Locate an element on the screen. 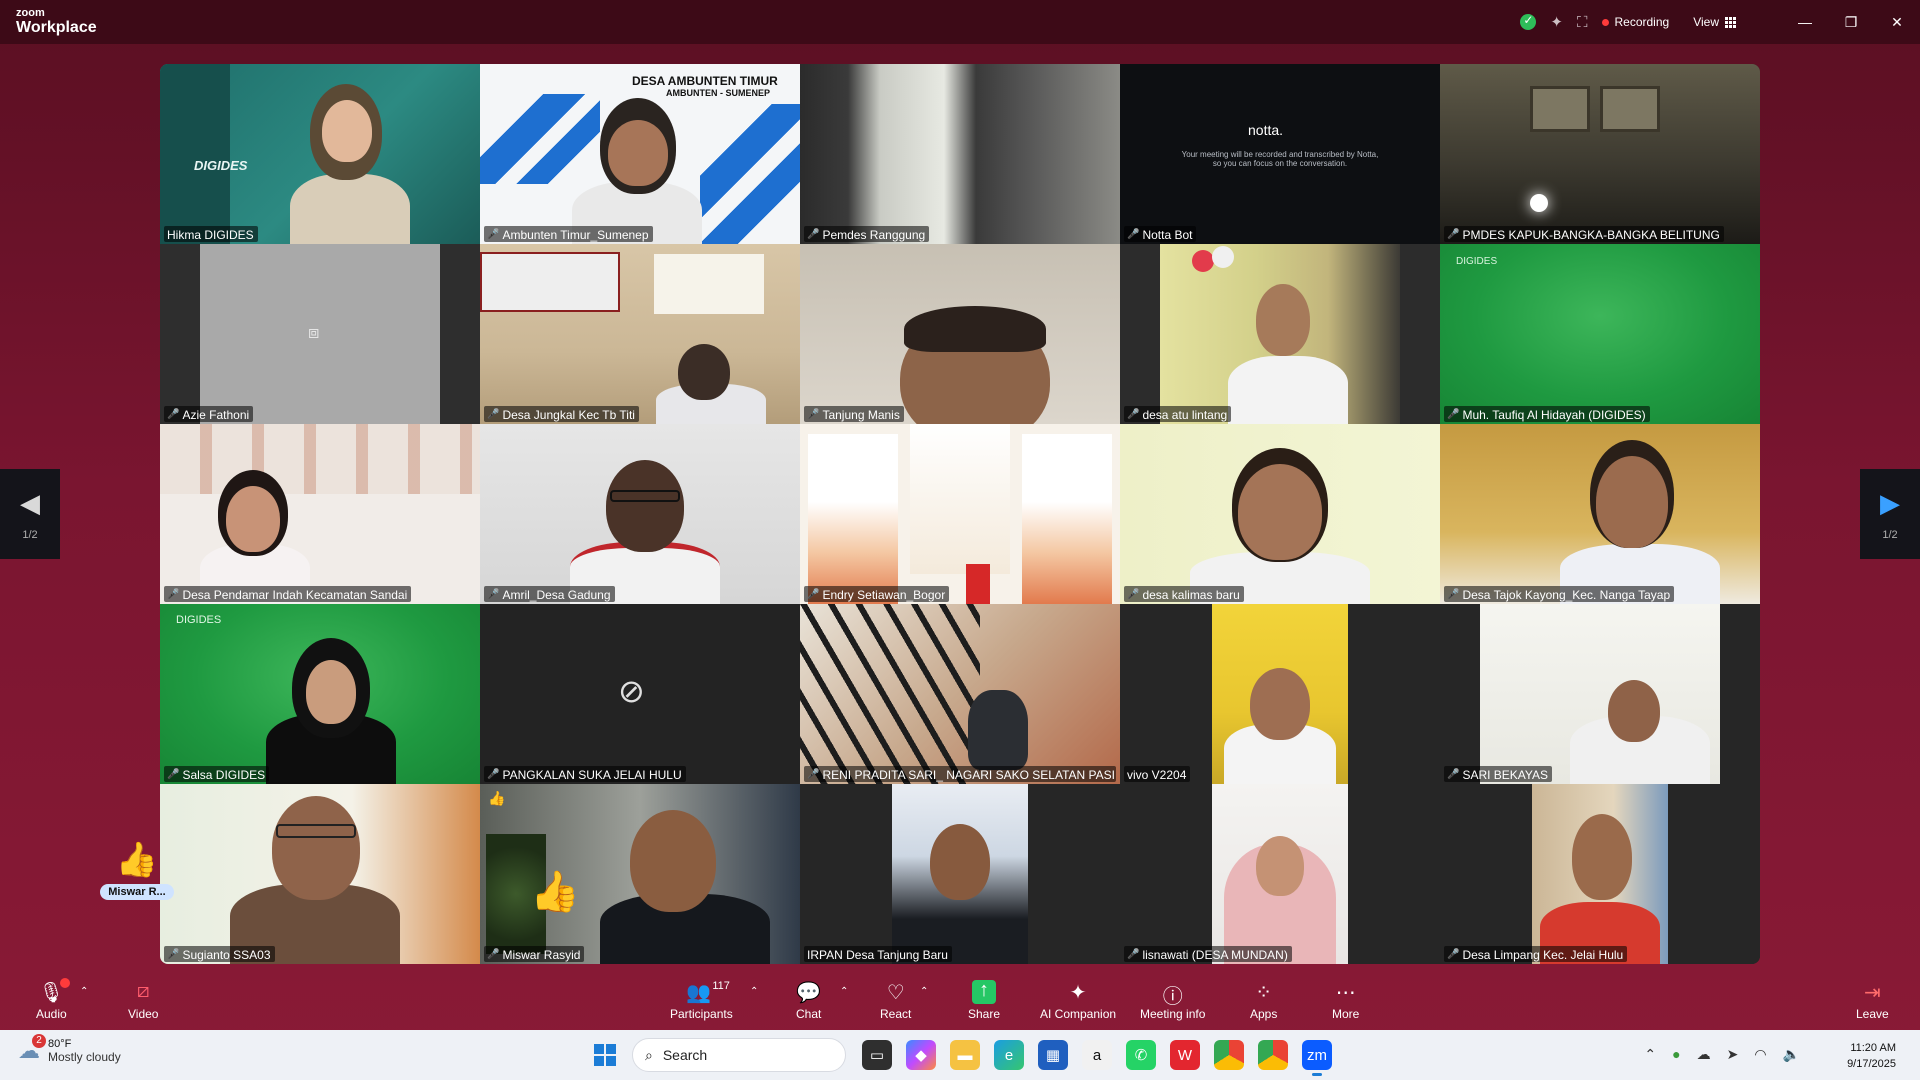  share-button: ↑ Share is located at coordinates (984, 1000).